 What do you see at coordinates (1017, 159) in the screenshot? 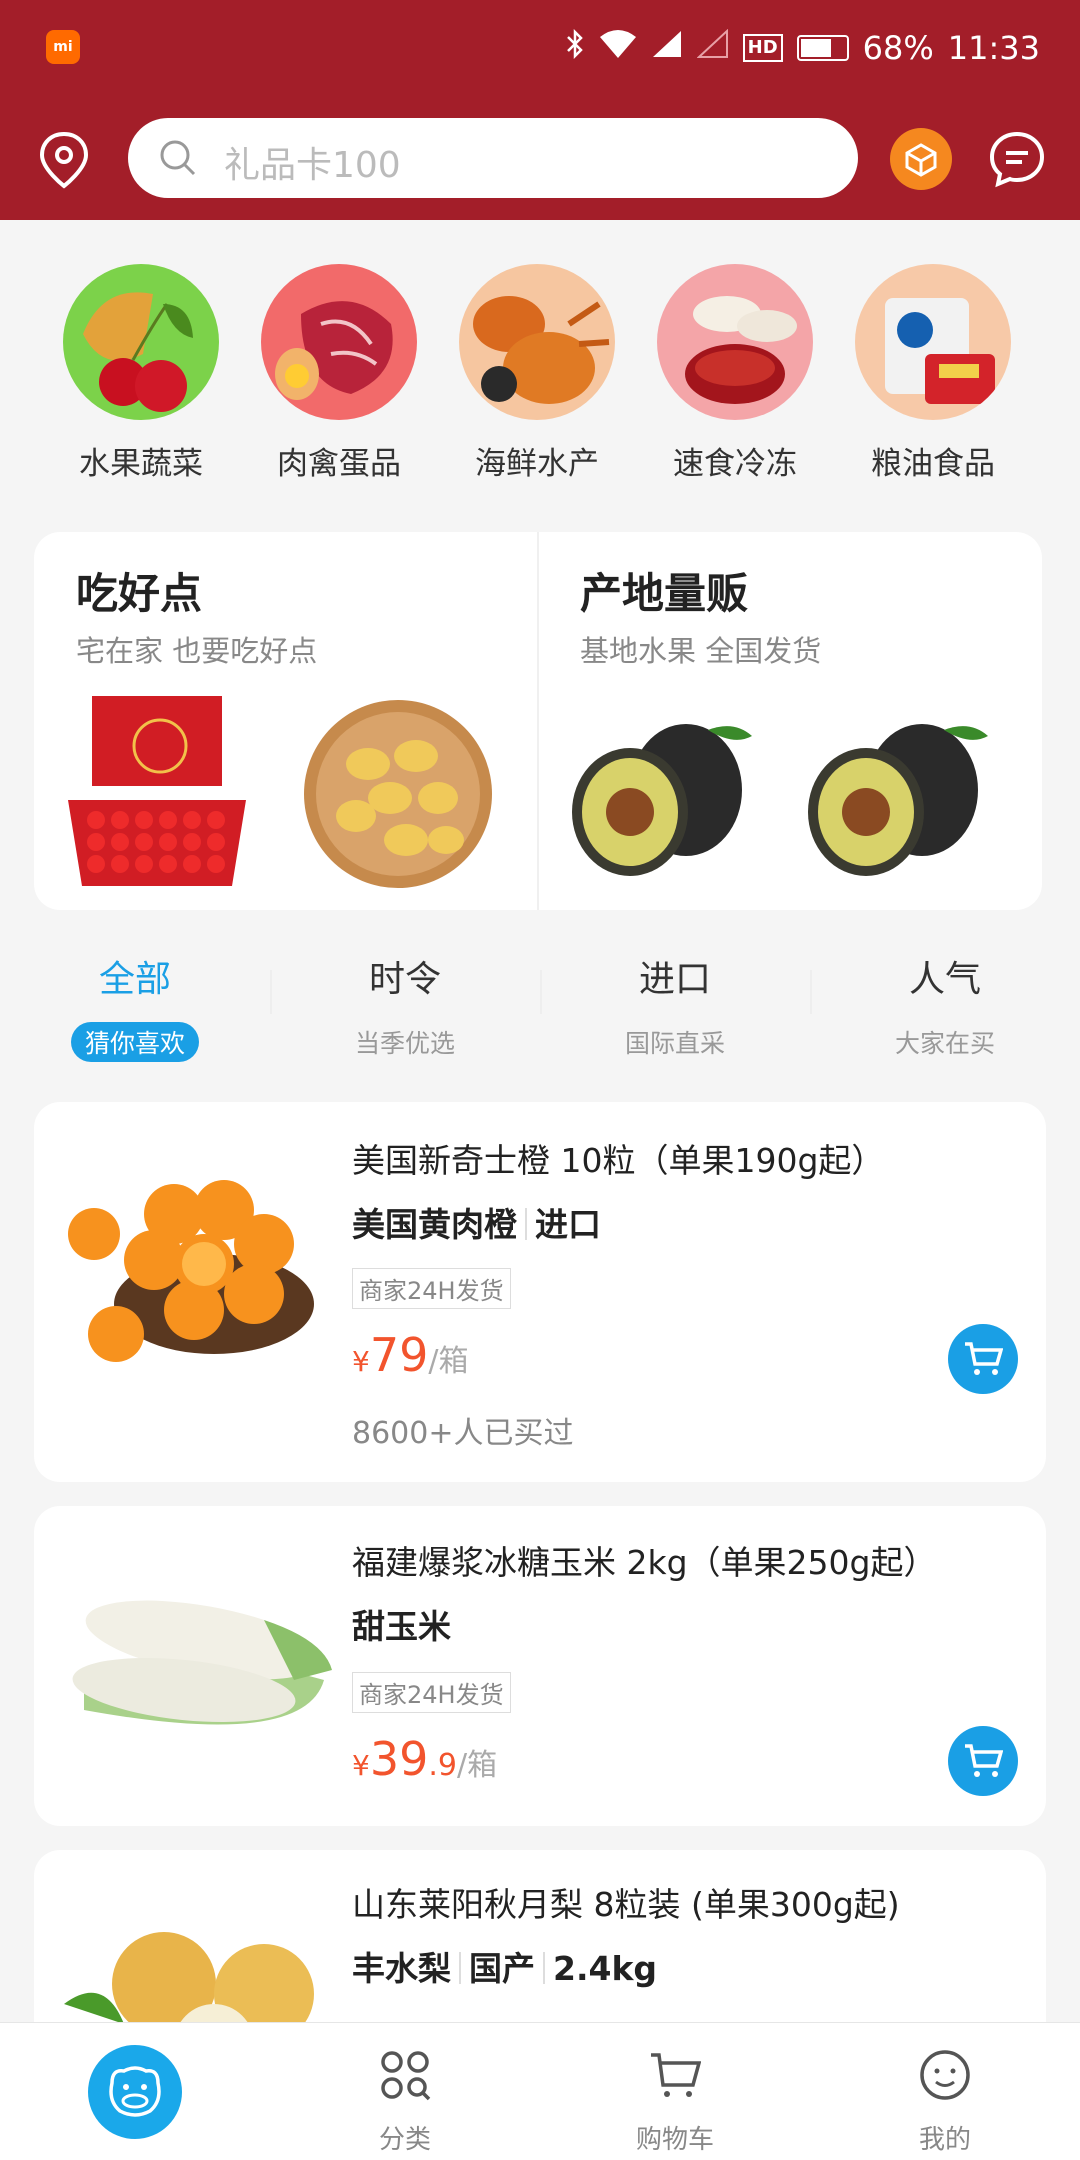
I see `message-icon` at bounding box center [1017, 159].